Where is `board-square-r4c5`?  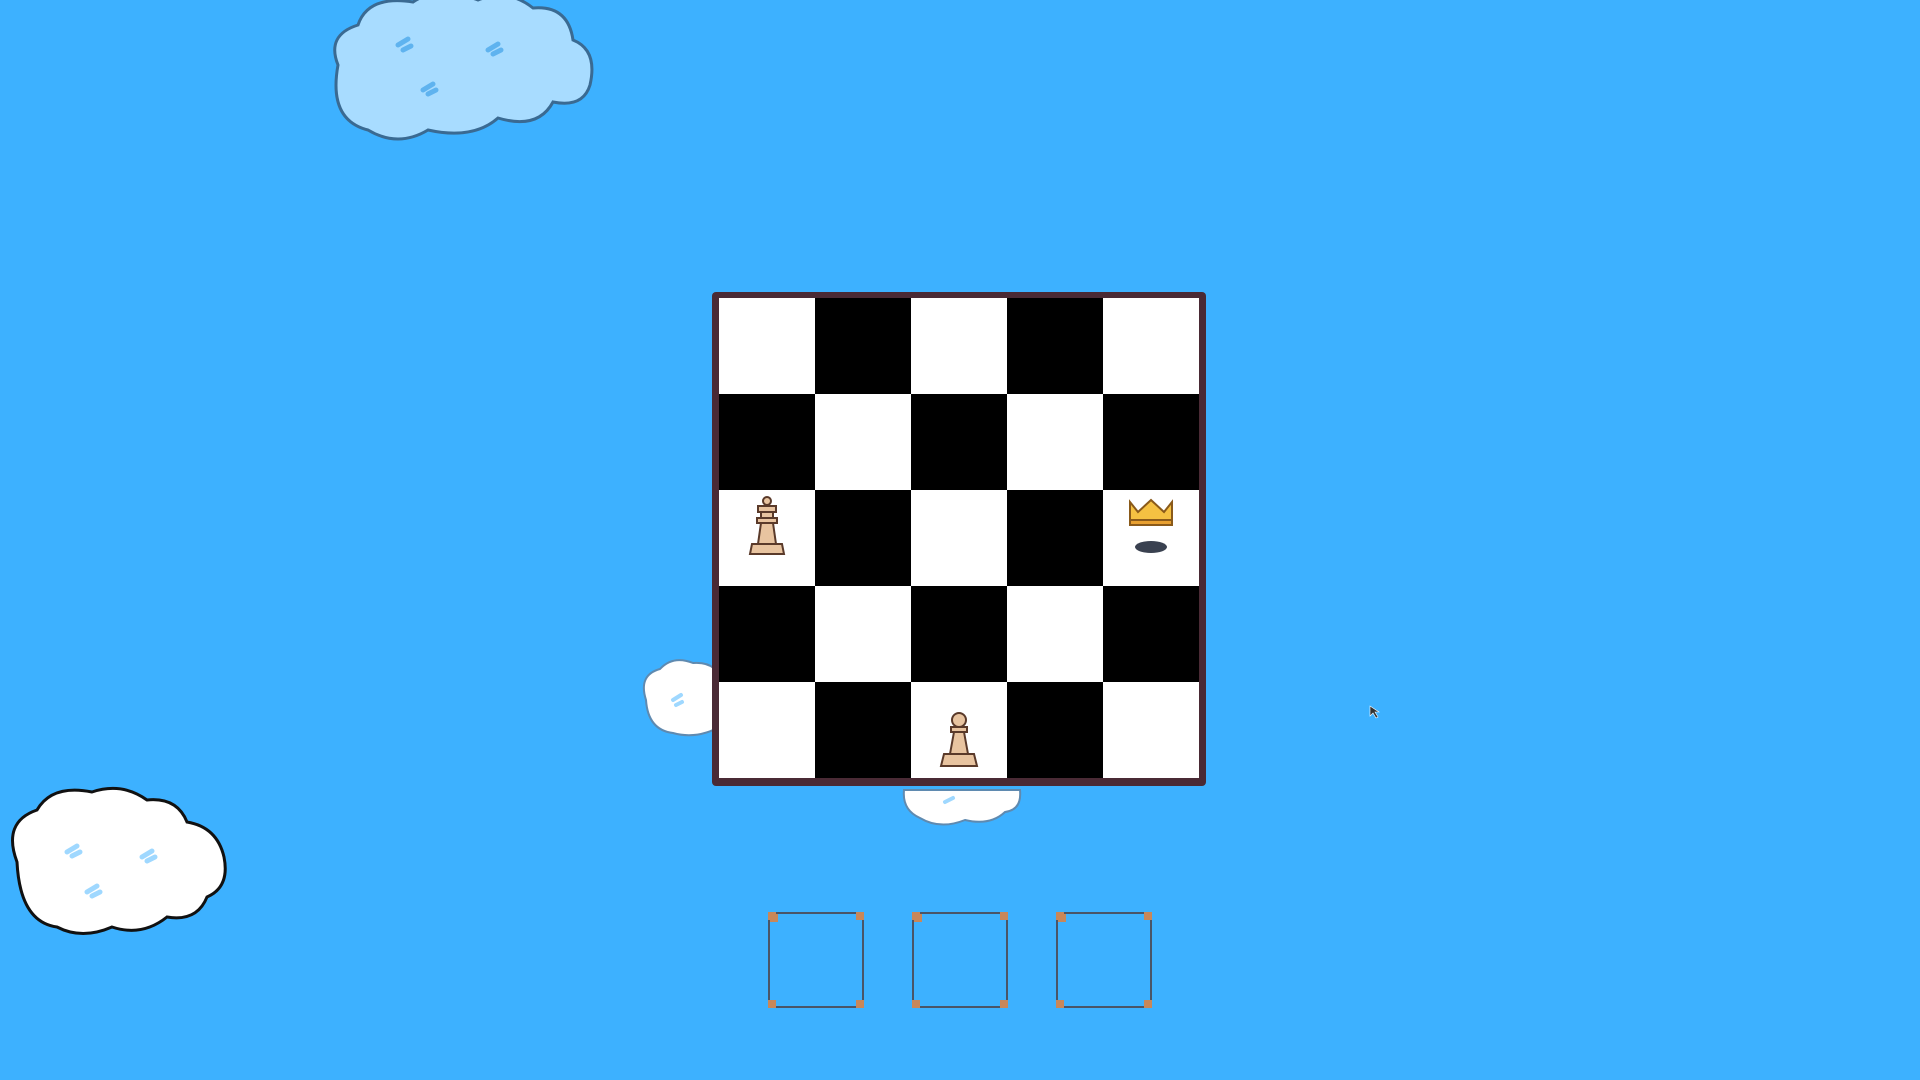 board-square-r4c5 is located at coordinates (1151, 634).